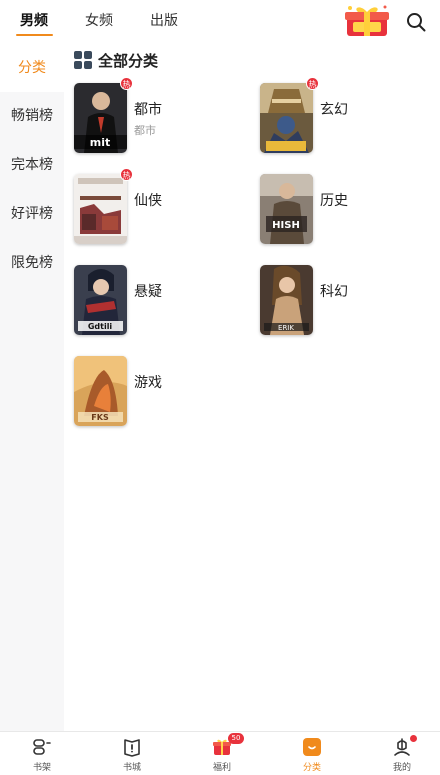 This screenshot has height=775, width=440. Describe the element at coordinates (286, 328) in the screenshot. I see `svg-text: ERIK` at that location.